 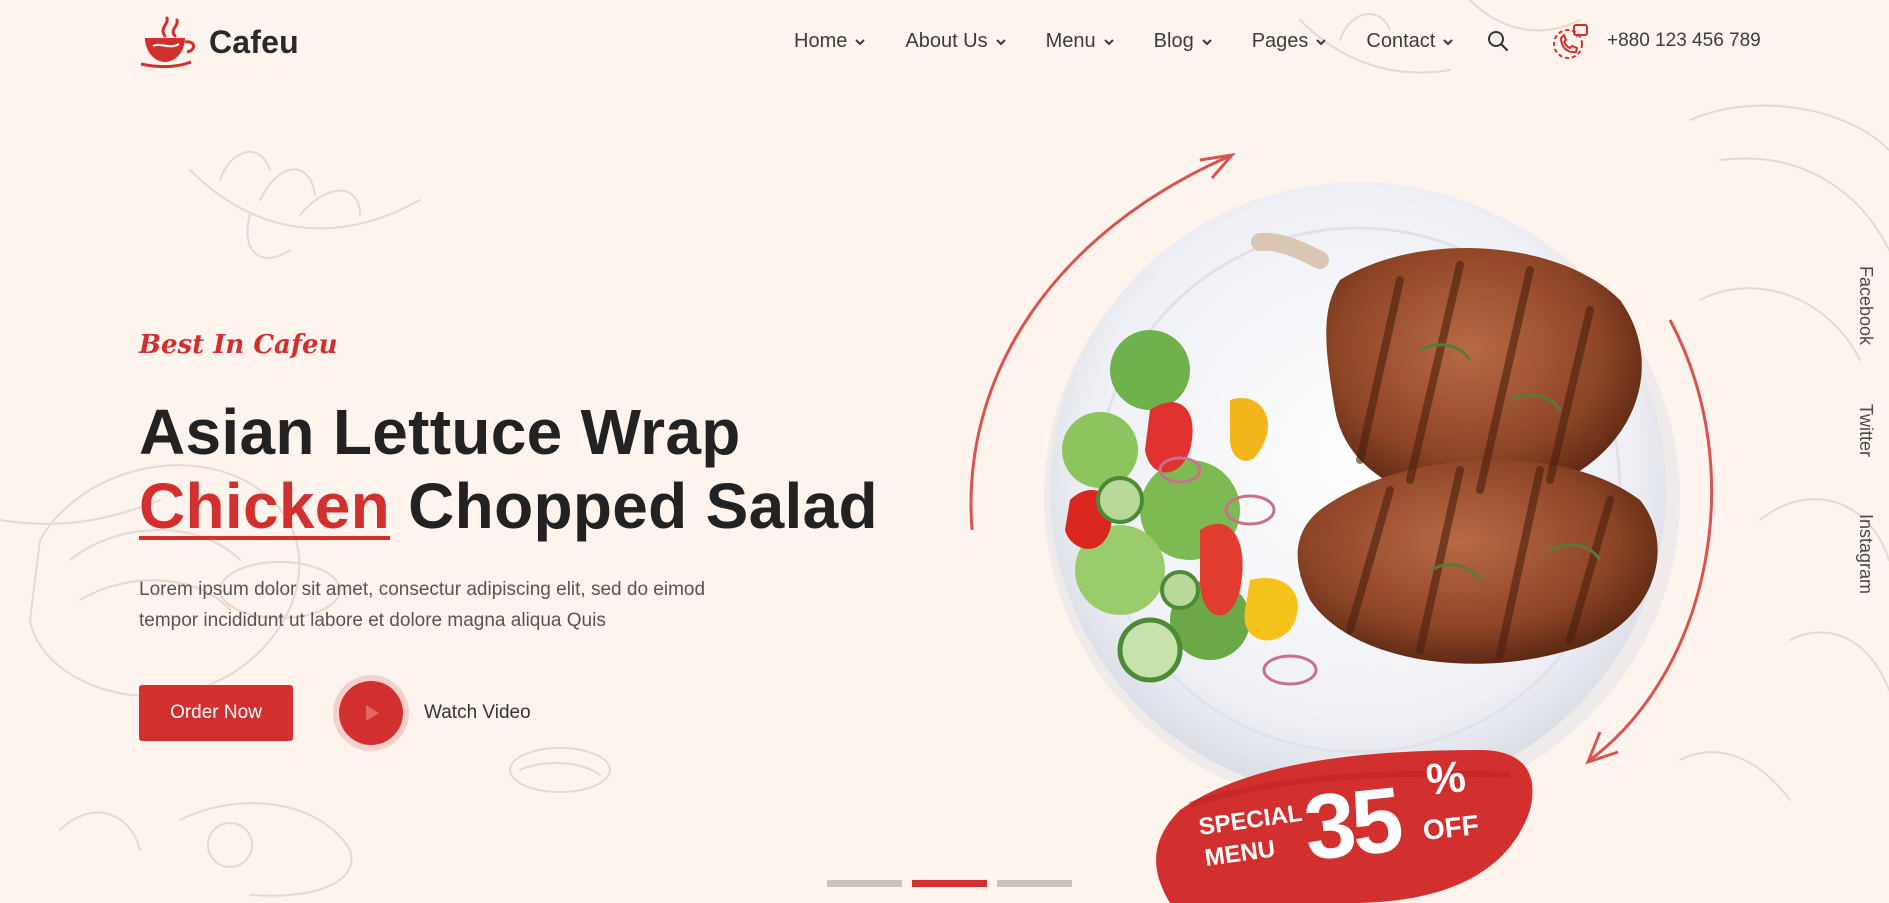 I want to click on social-link-instagram: Instagram, so click(x=1865, y=554).